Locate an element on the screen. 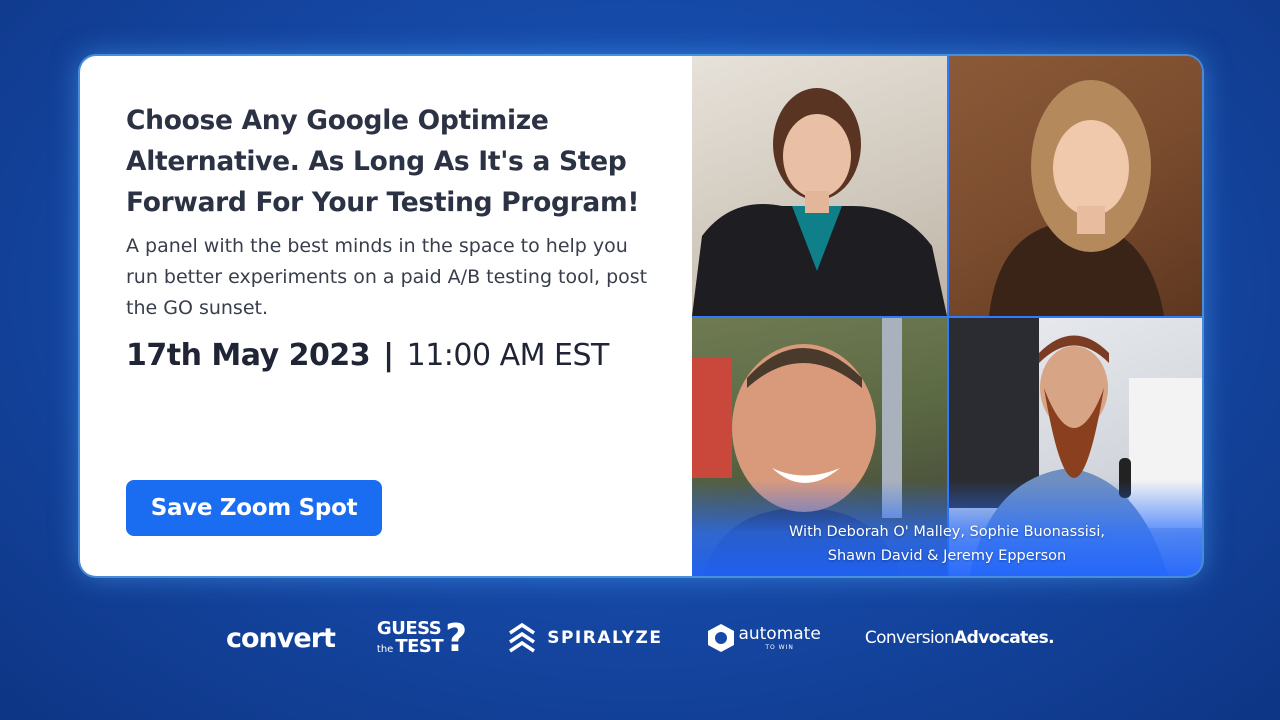 This screenshot has height=720, width=1280. spiralyze-logo: SPIRALYZE is located at coordinates (584, 638).